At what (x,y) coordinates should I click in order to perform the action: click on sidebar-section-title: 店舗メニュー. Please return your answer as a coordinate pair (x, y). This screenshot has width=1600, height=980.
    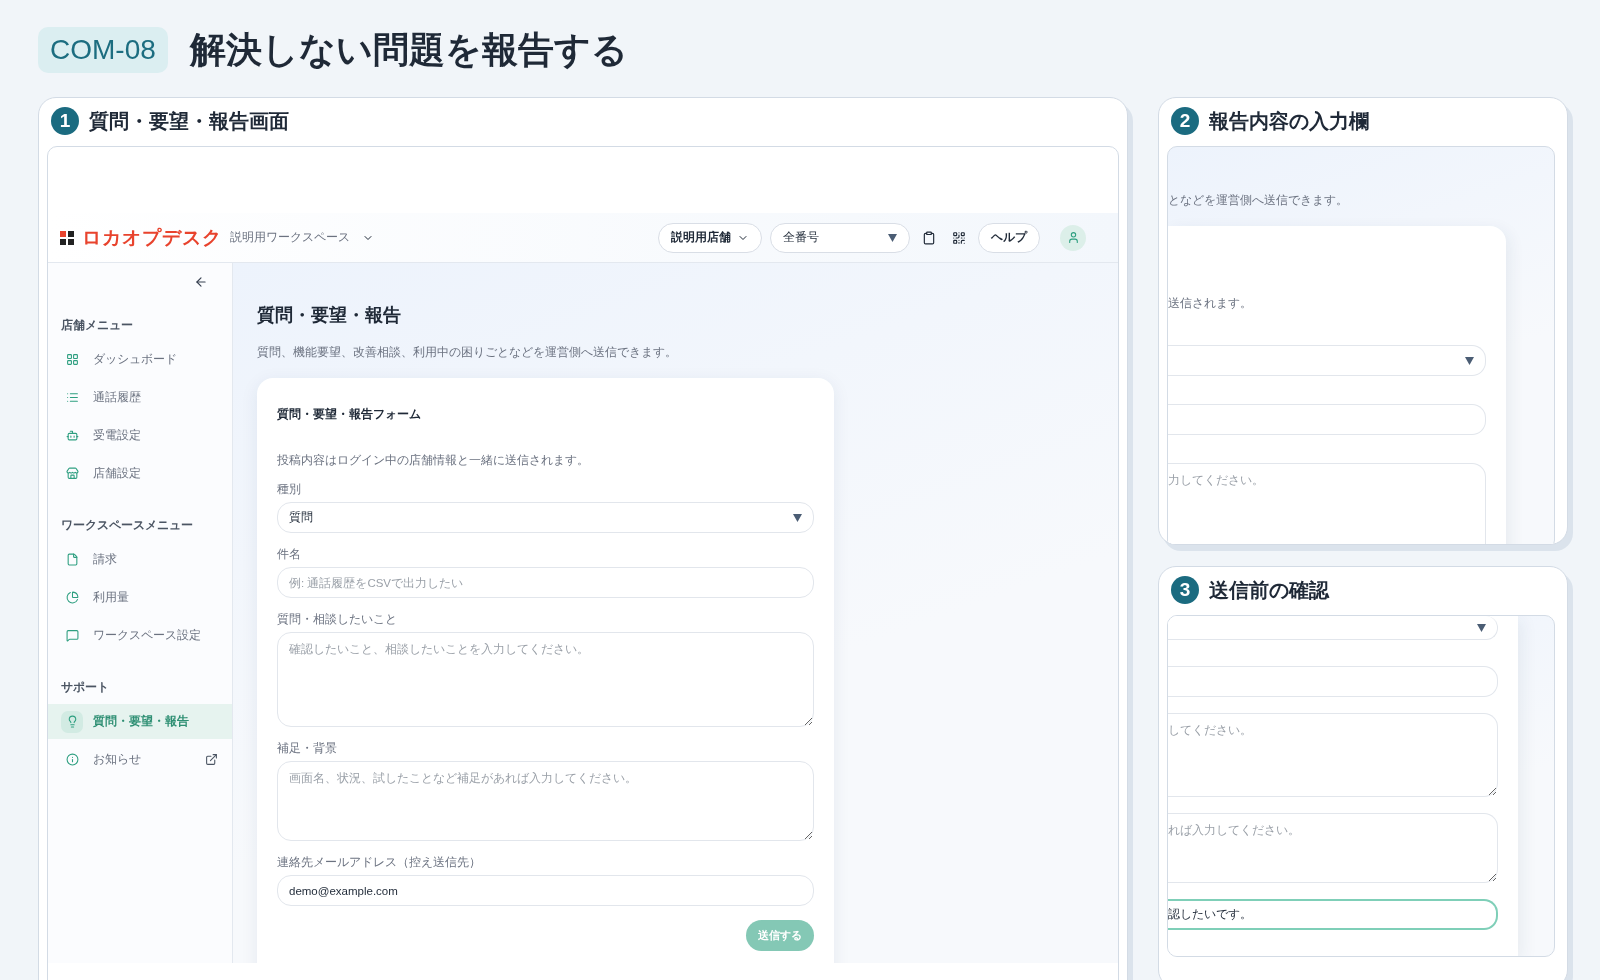
    Looking at the image, I should click on (97, 325).